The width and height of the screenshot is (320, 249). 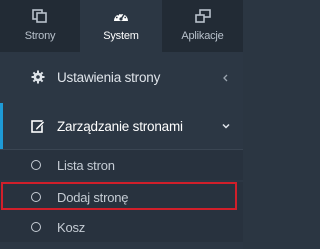 I want to click on pages-icon, so click(x=39, y=16).